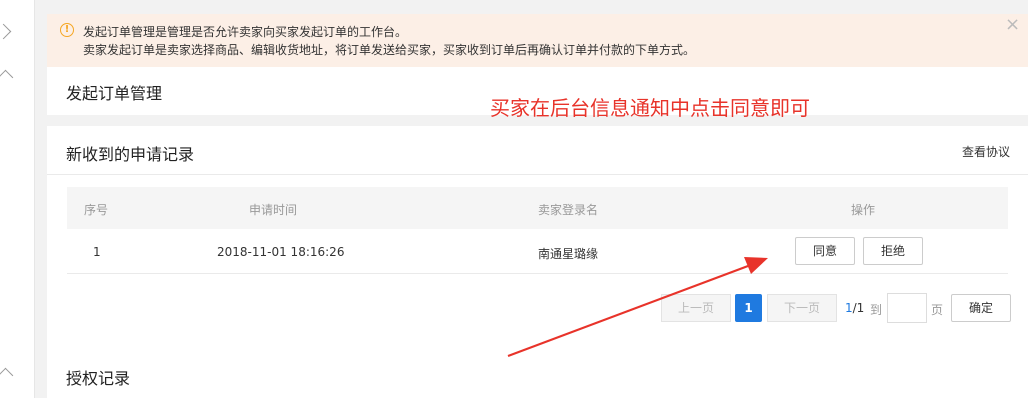  I want to click on table-header: 序号 申请时间 卖家登录名 操作, so click(537, 208).